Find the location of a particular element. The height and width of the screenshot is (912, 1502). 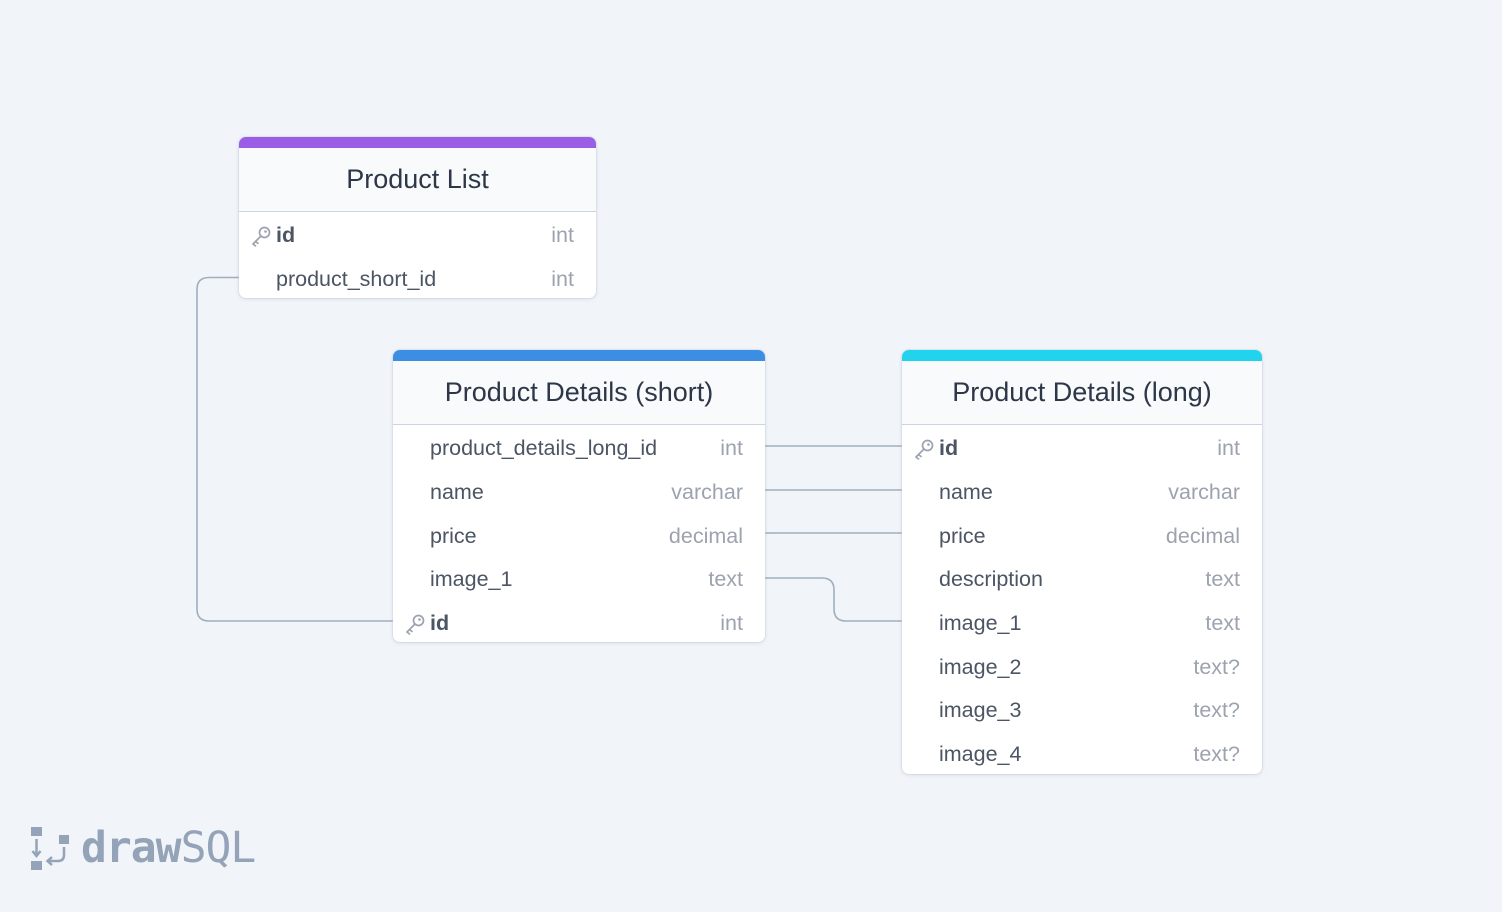

table-column-row: image_3 text? is located at coordinates (1082, 711).